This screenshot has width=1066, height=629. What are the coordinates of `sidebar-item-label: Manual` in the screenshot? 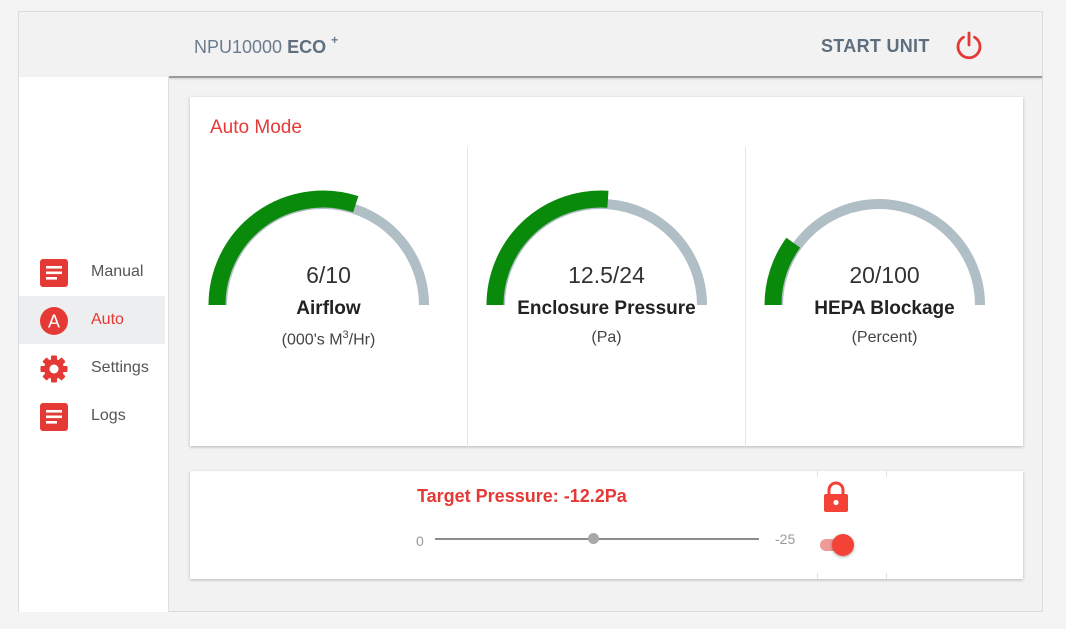 It's located at (117, 271).